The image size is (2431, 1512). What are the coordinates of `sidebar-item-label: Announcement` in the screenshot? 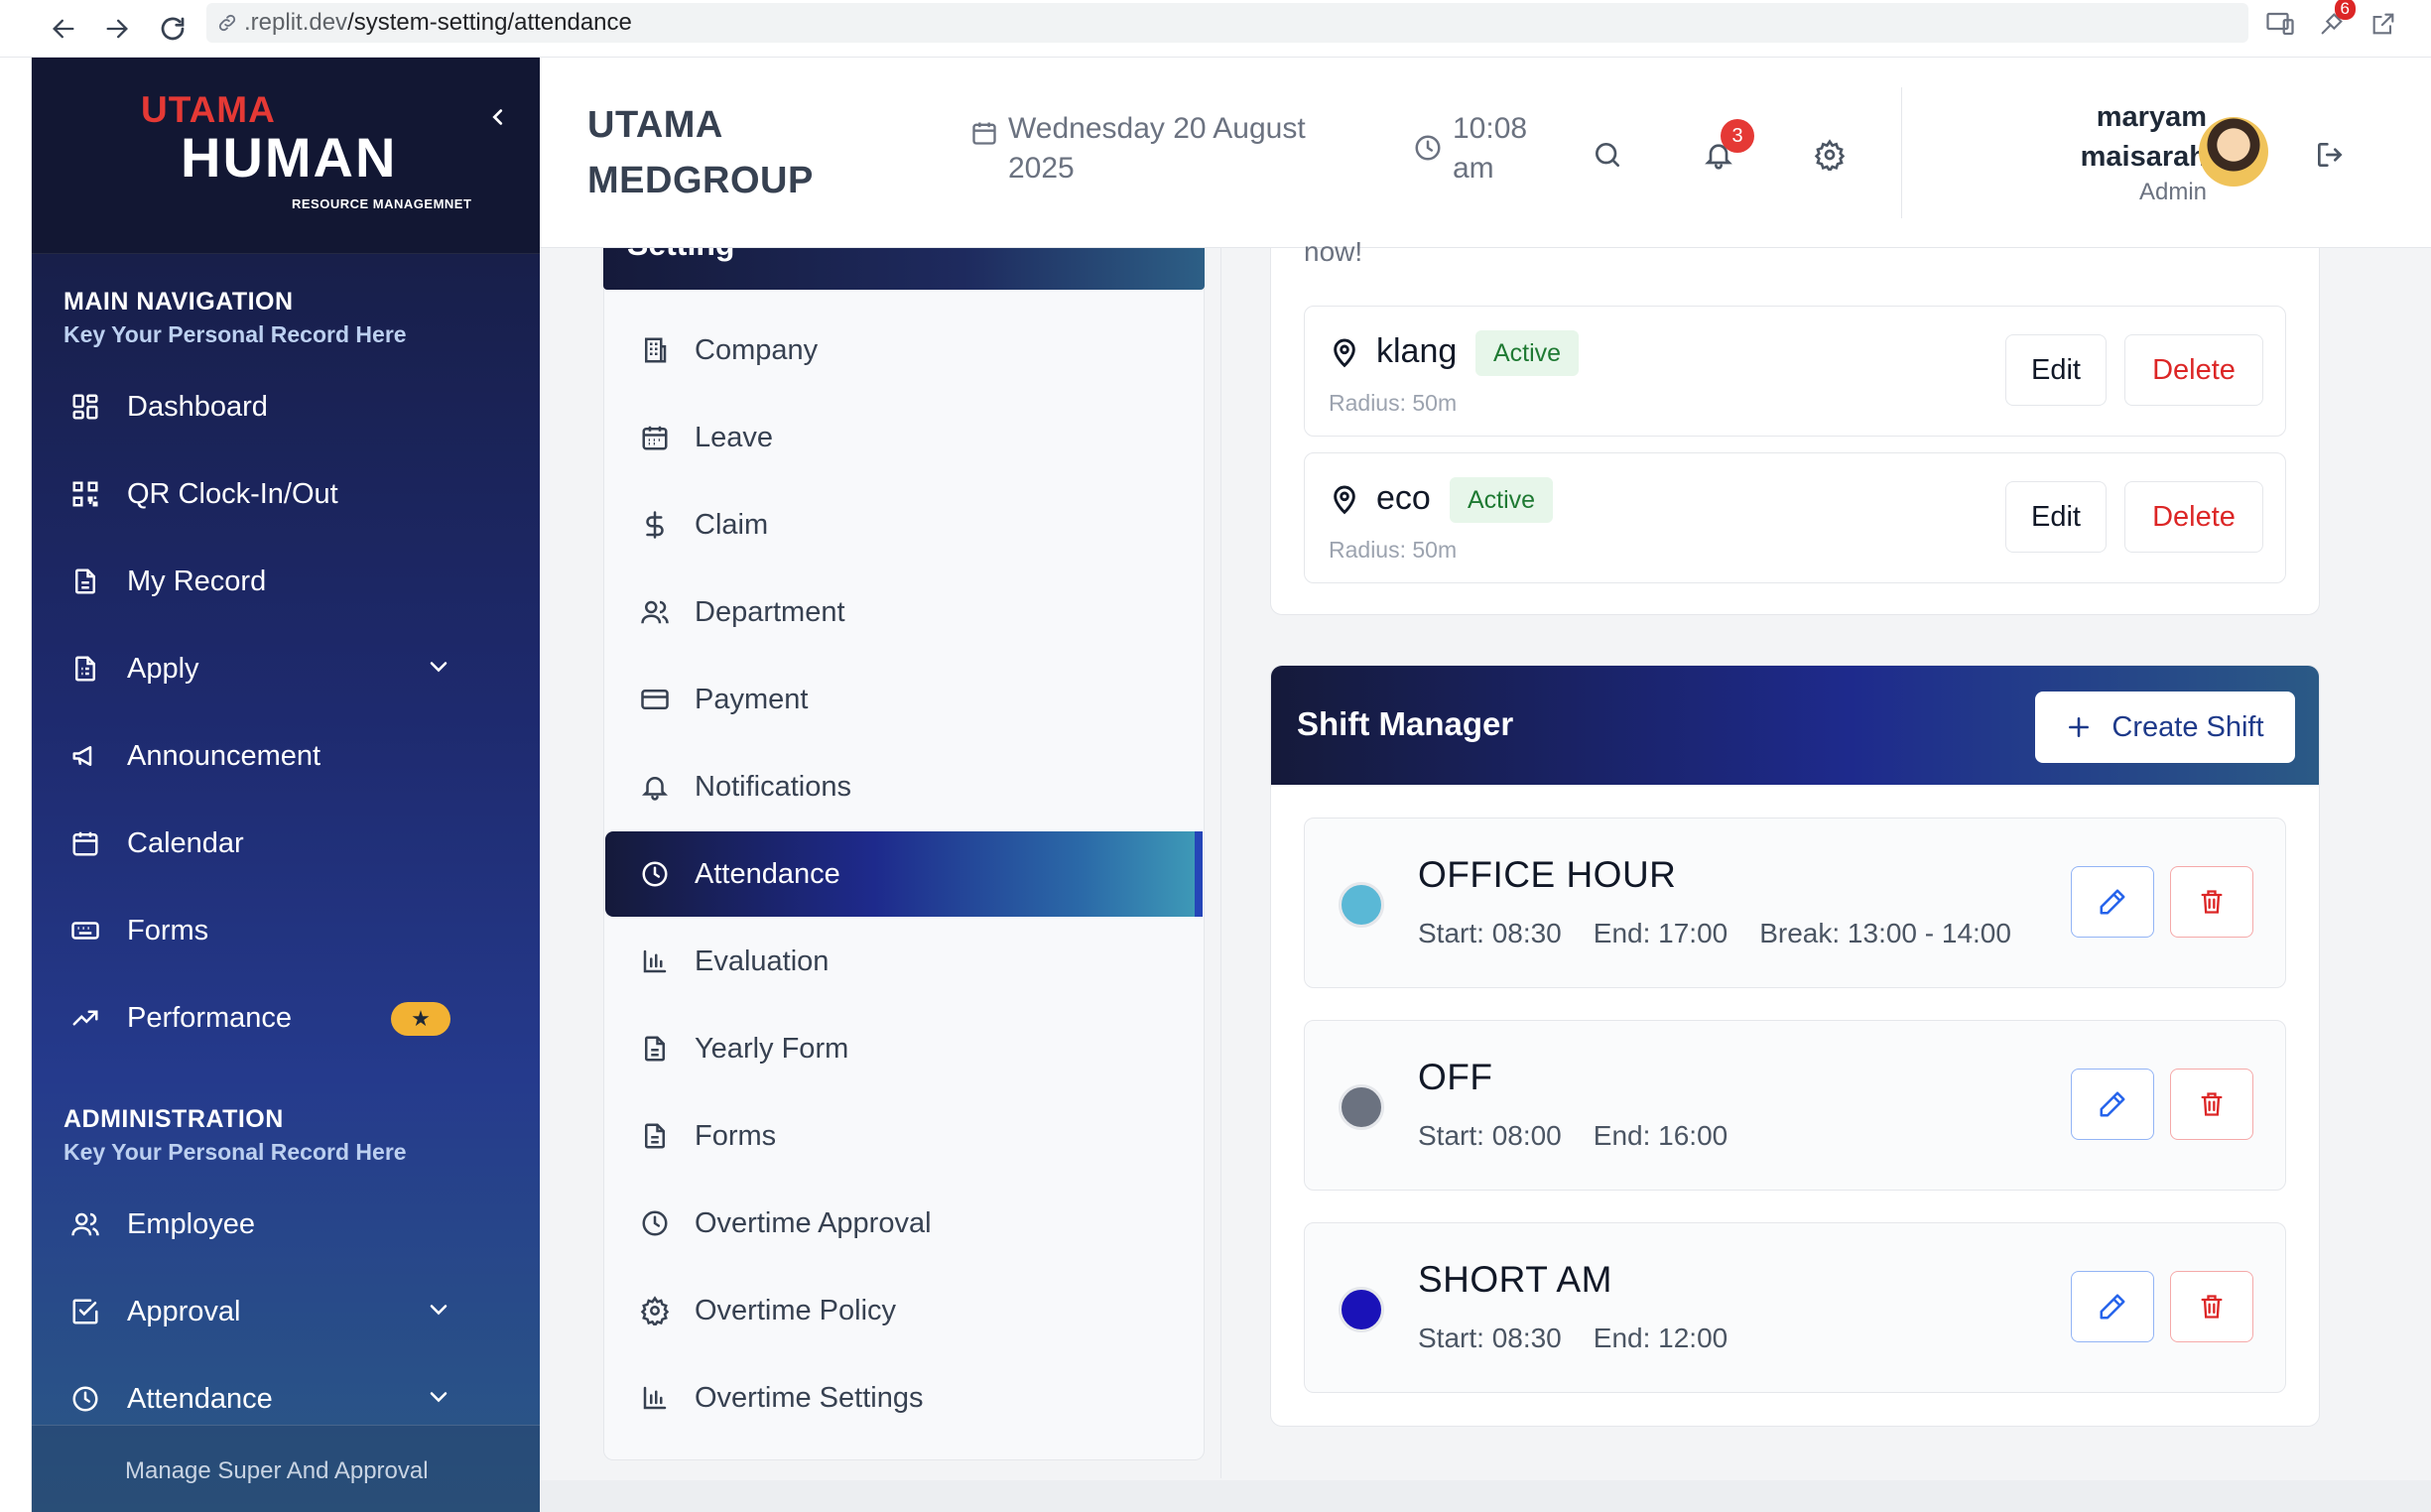 It's located at (224, 755).